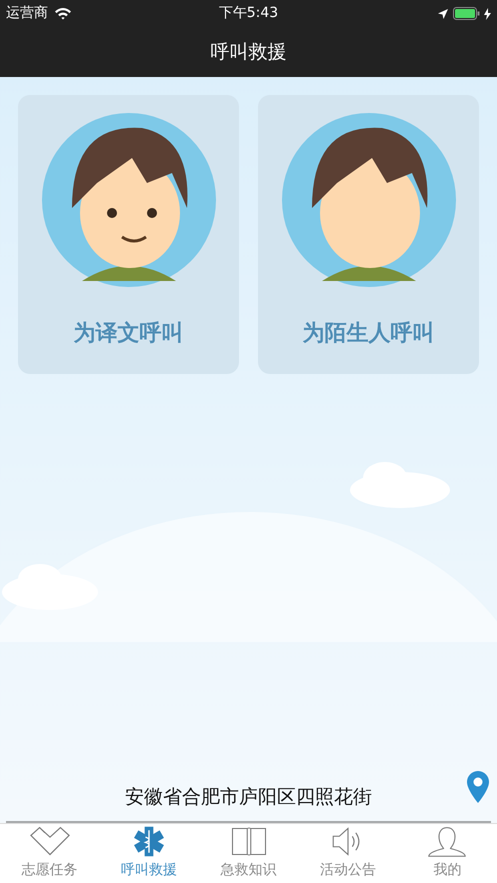  Describe the element at coordinates (248, 853) in the screenshot. I see `tab-bar-item: 急救知识` at that location.